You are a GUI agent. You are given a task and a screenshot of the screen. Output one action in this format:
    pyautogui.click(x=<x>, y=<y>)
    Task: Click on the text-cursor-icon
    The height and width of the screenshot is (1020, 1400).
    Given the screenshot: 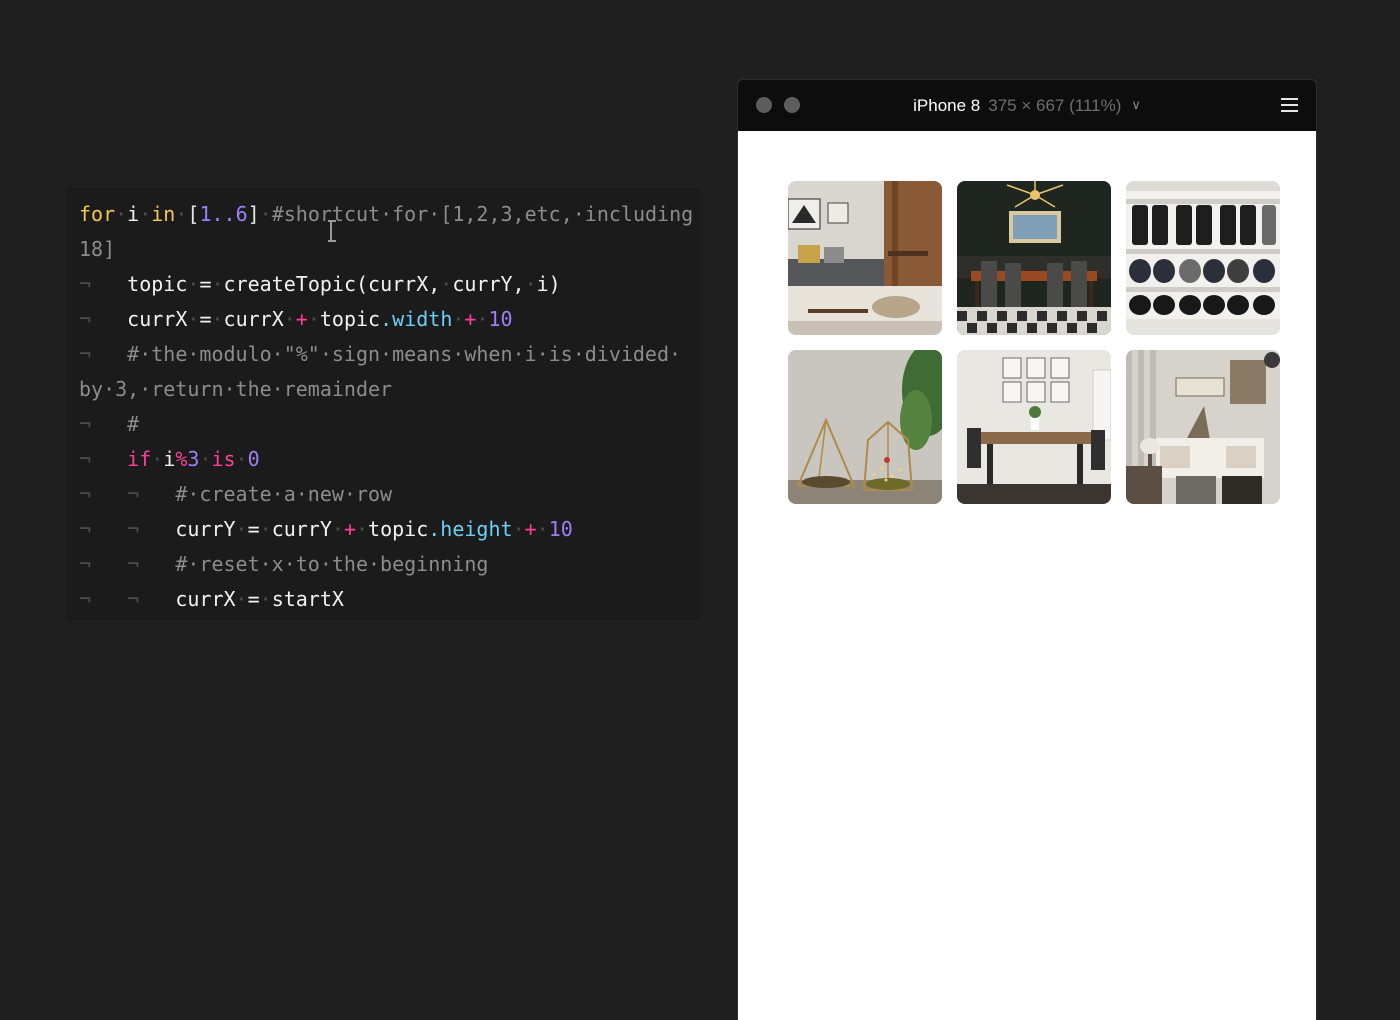 What is the action you would take?
    pyautogui.click(x=333, y=231)
    